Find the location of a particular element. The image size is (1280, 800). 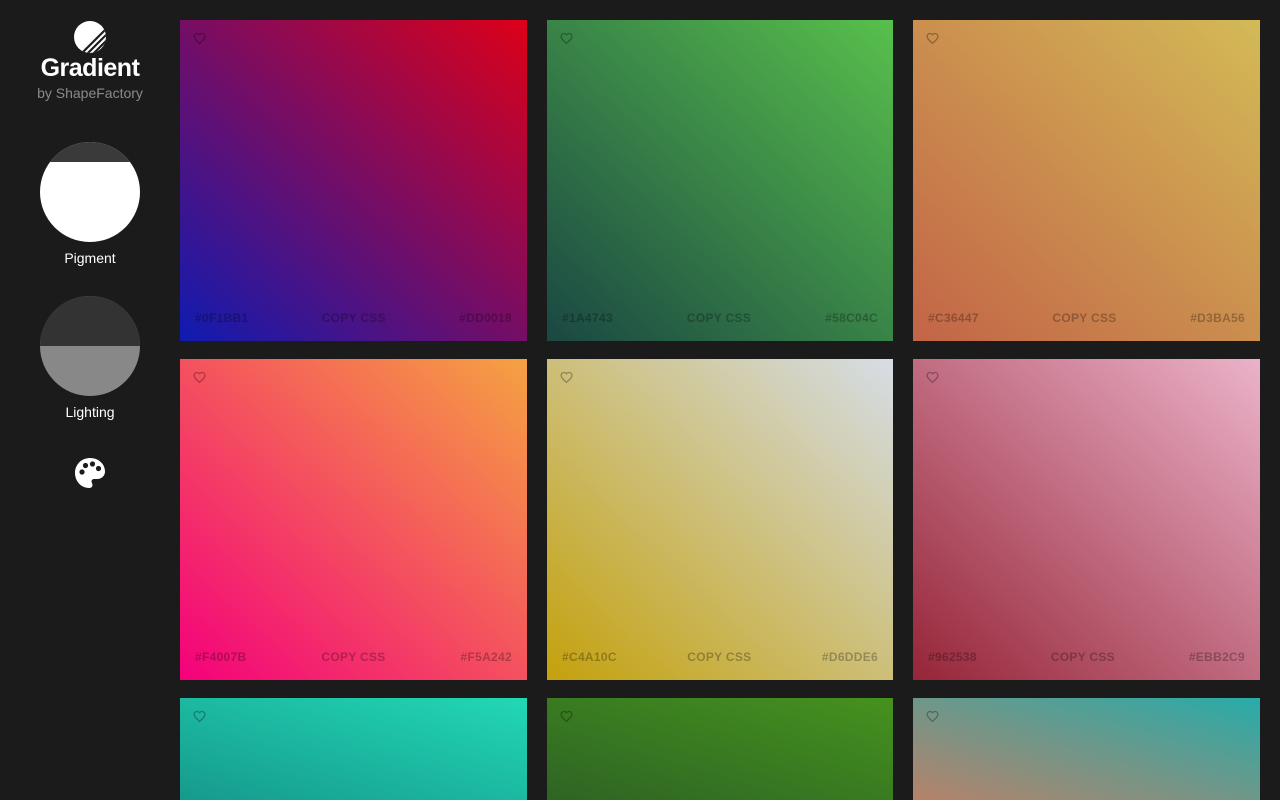

color-start-hex: #C36447 is located at coordinates (953, 318).